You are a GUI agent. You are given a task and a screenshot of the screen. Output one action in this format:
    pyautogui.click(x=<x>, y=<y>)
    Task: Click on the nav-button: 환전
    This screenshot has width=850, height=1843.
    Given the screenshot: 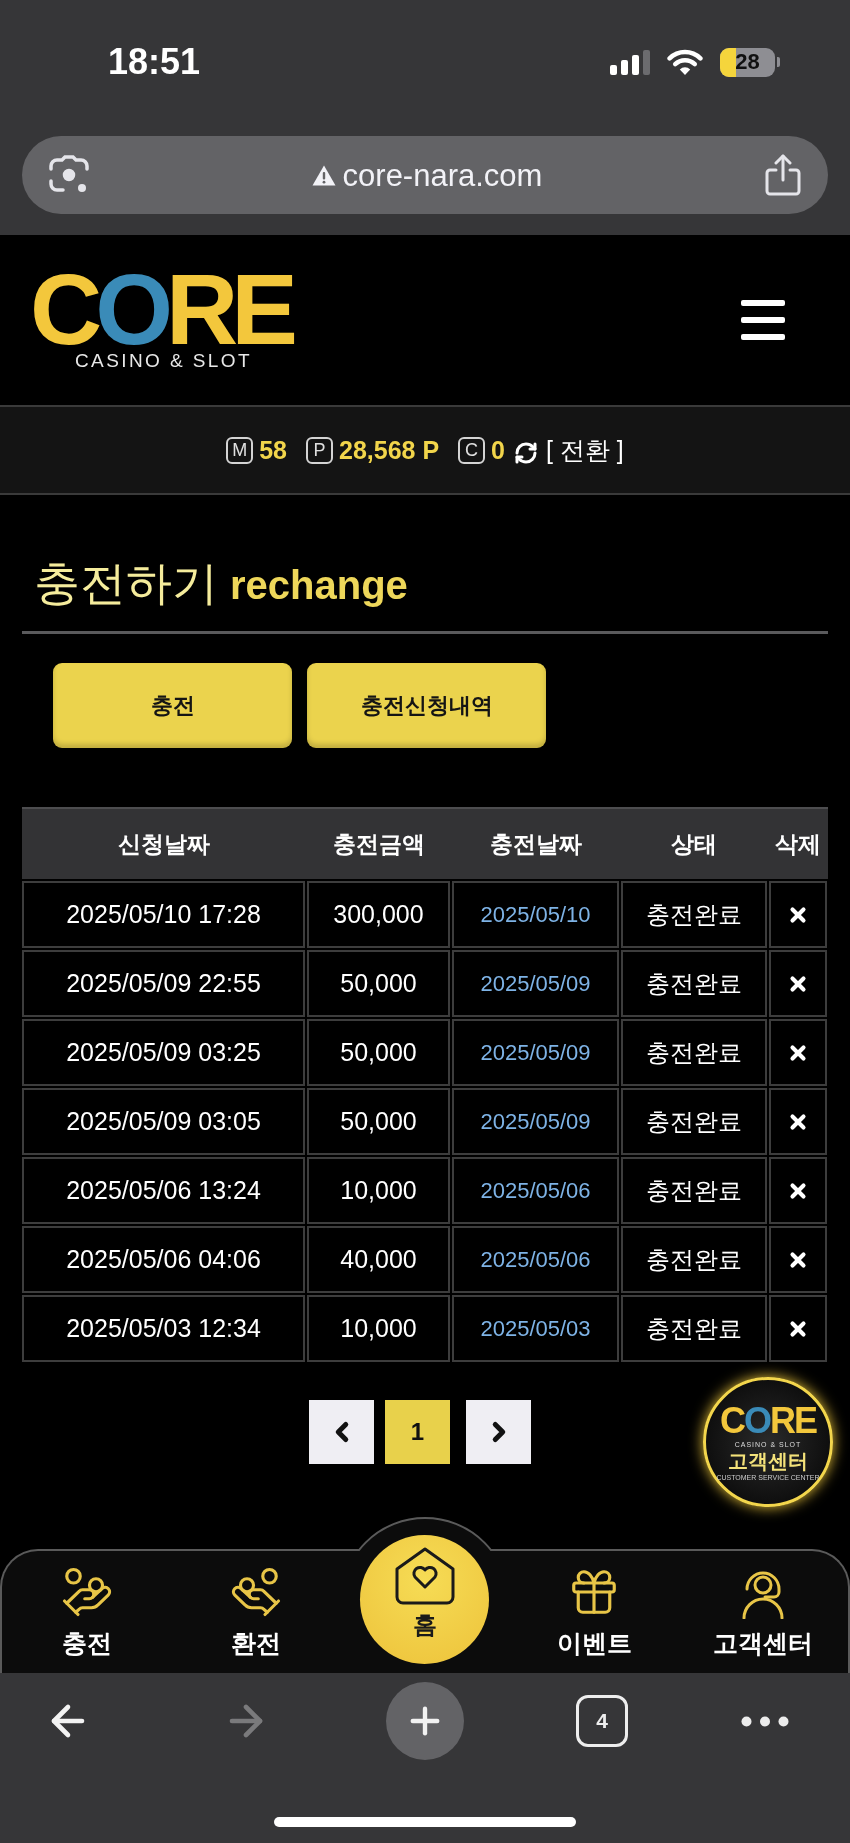 What is the action you would take?
    pyautogui.click(x=255, y=1612)
    